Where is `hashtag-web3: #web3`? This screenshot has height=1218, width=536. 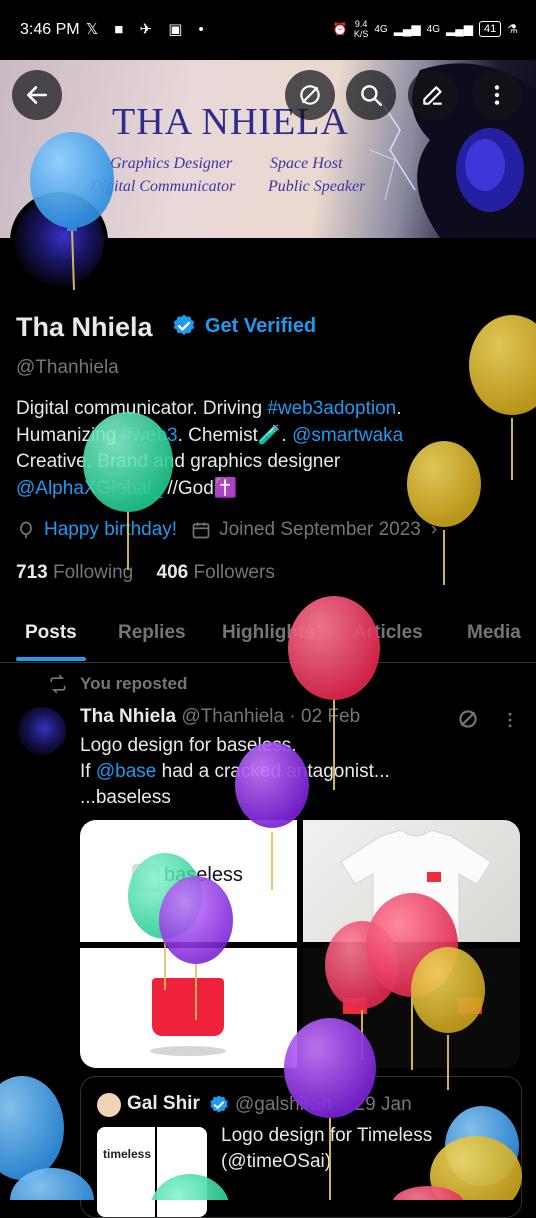
hashtag-web3: #web3 is located at coordinates (150, 435).